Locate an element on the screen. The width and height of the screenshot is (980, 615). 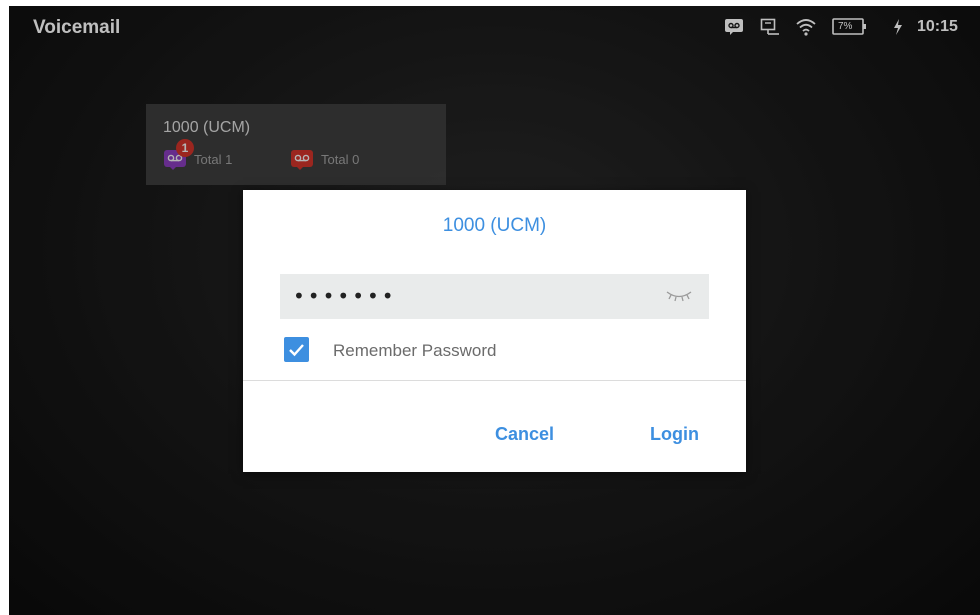
remember-password-label: Remember Password is located at coordinates (414, 351).